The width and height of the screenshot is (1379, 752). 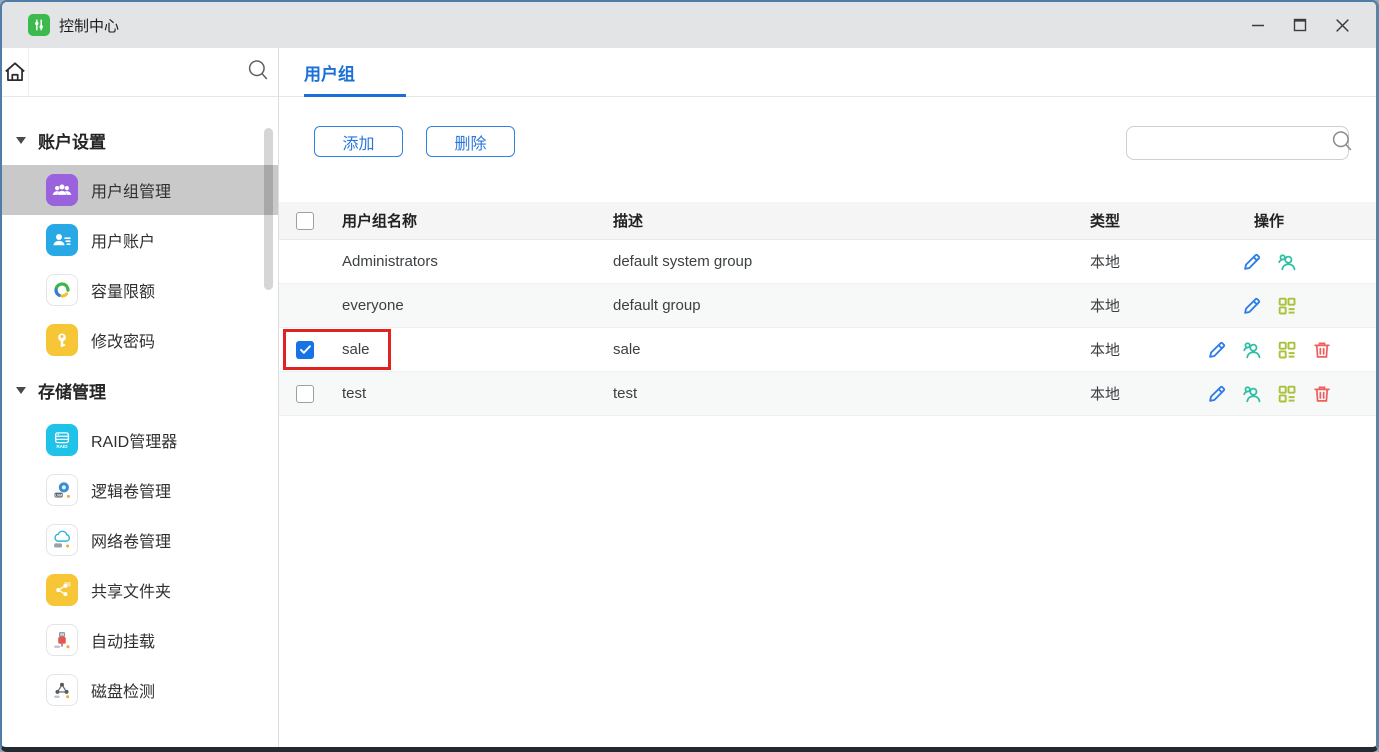 What do you see at coordinates (358, 141) in the screenshot?
I see `add-button: 添加` at bounding box center [358, 141].